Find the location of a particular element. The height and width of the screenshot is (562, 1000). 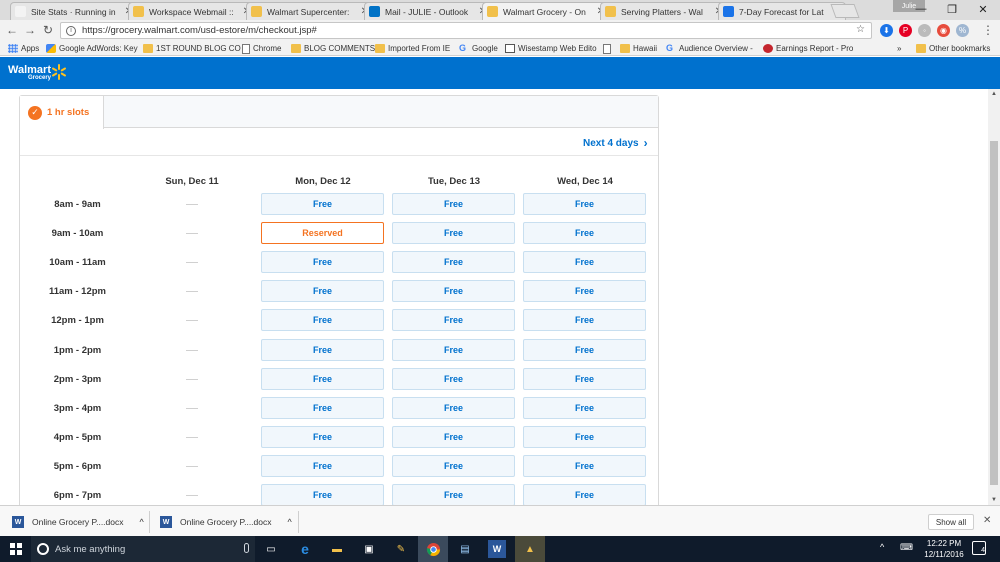

word-icon: W is located at coordinates (497, 549).